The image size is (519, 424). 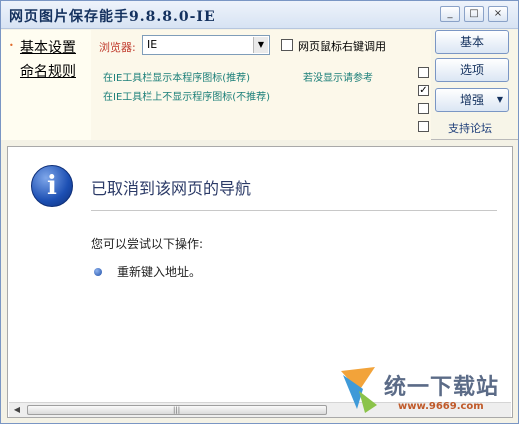 I want to click on enhance-button: 增强 ▼, so click(x=472, y=100).